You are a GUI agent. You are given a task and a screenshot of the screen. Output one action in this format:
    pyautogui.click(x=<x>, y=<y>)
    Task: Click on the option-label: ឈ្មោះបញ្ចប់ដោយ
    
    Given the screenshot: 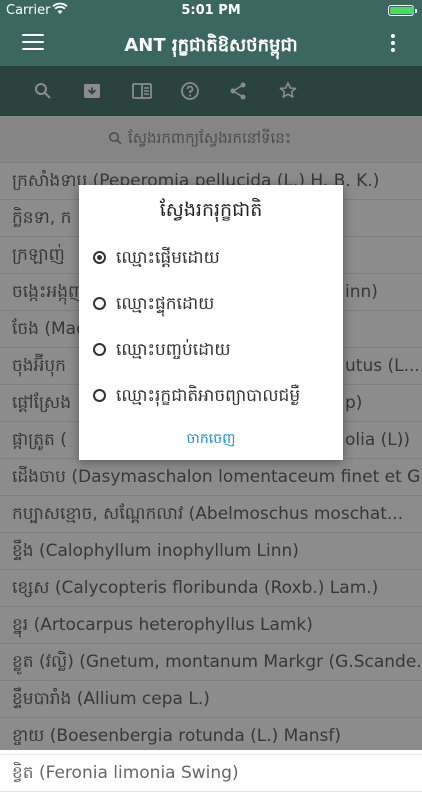 What is the action you would take?
    pyautogui.click(x=173, y=350)
    